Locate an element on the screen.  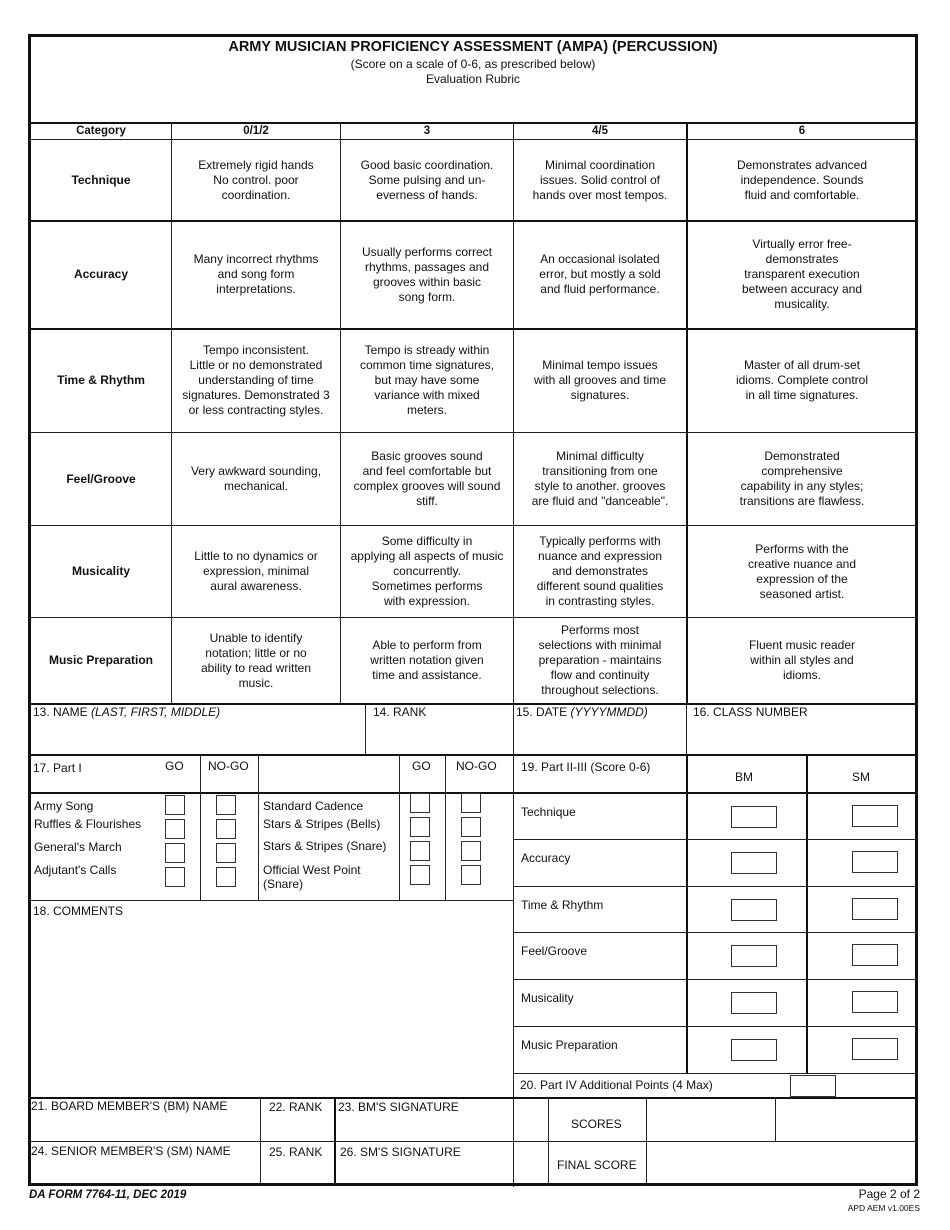
comments-label: 18. COMMENTS is located at coordinates (78, 911).